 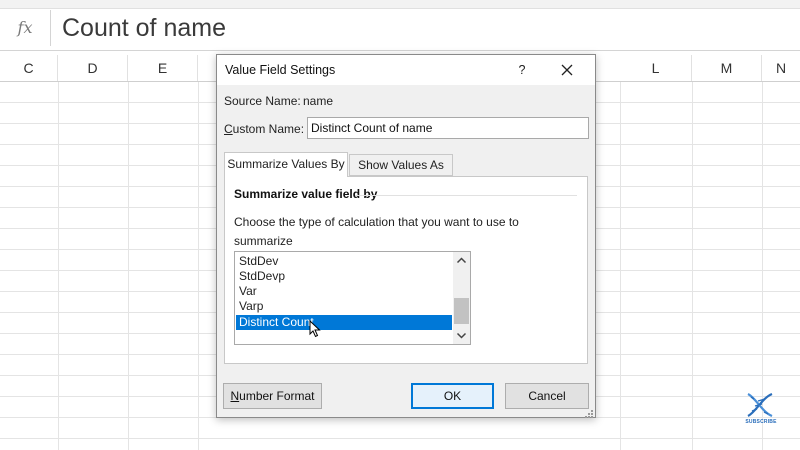 I want to click on column-header: E, so click(x=163, y=68).